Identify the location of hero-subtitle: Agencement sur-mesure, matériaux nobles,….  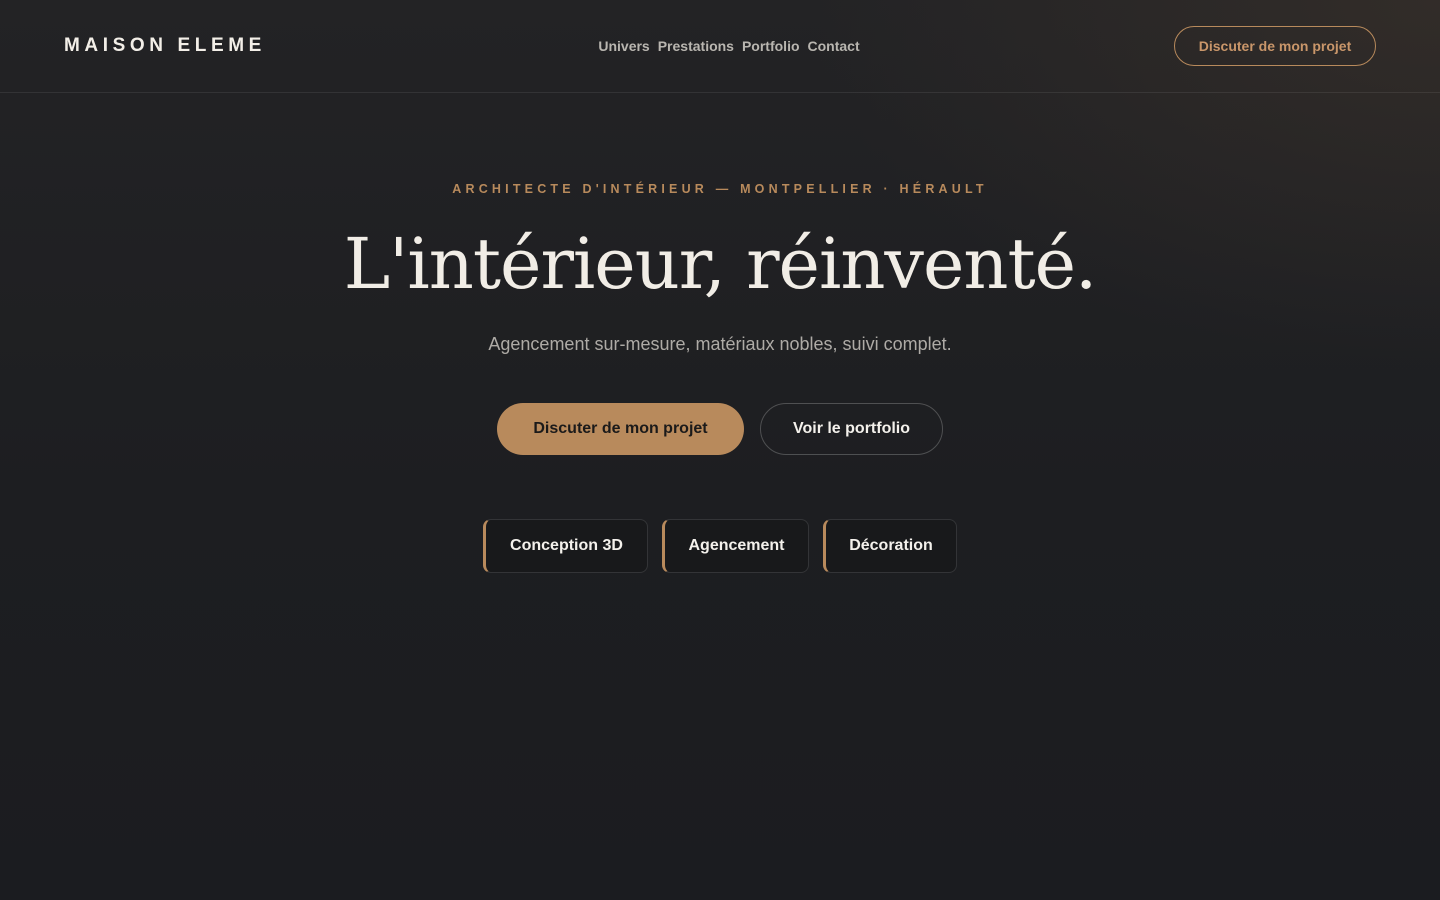
(720, 344).